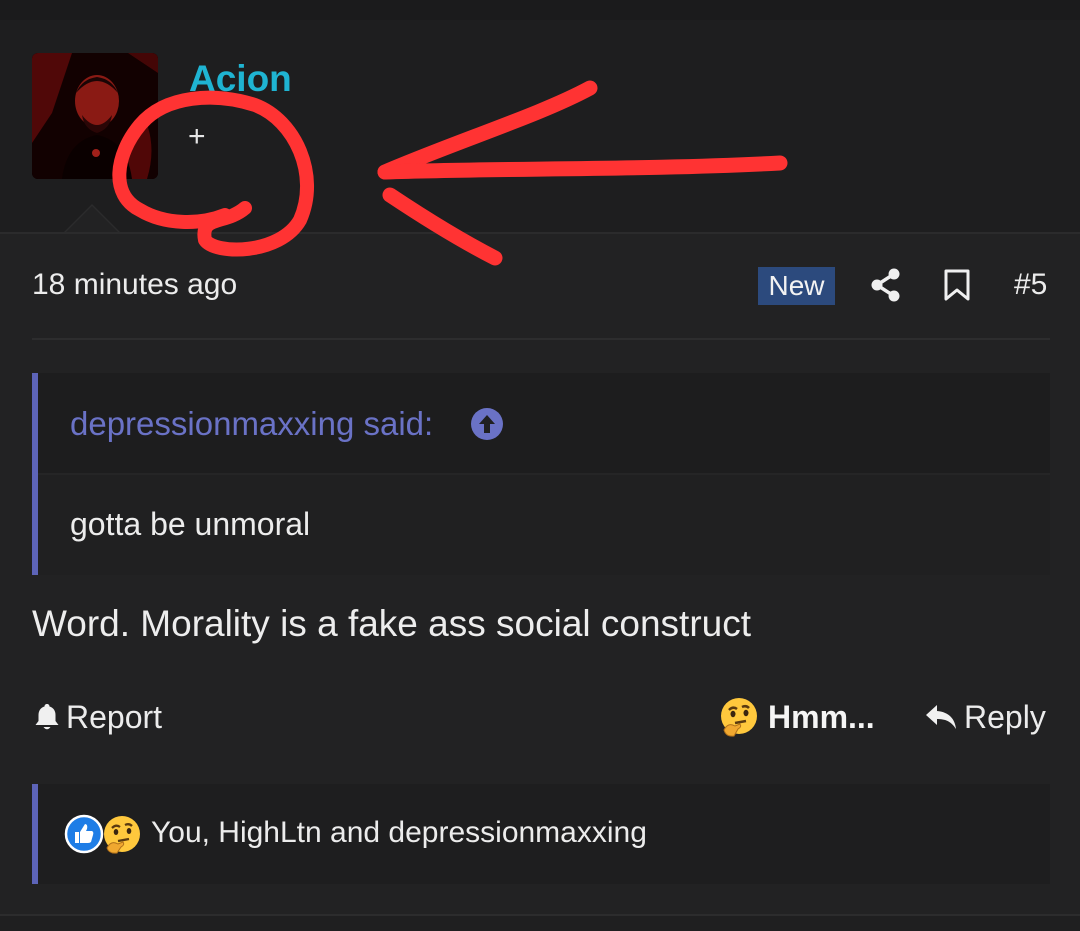 The image size is (1080, 931). What do you see at coordinates (114, 716) in the screenshot?
I see `report-label: Report` at bounding box center [114, 716].